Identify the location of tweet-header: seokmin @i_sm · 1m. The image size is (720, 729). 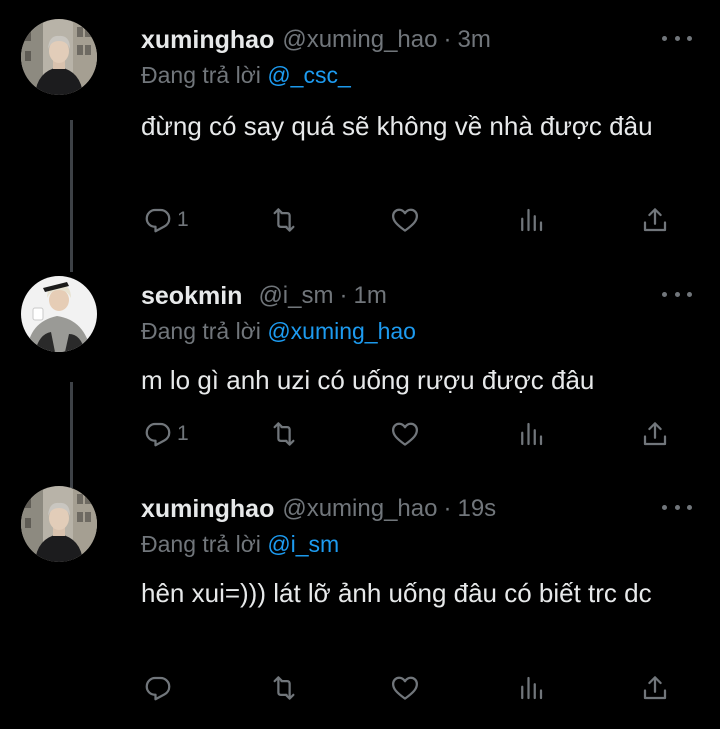
(264, 296).